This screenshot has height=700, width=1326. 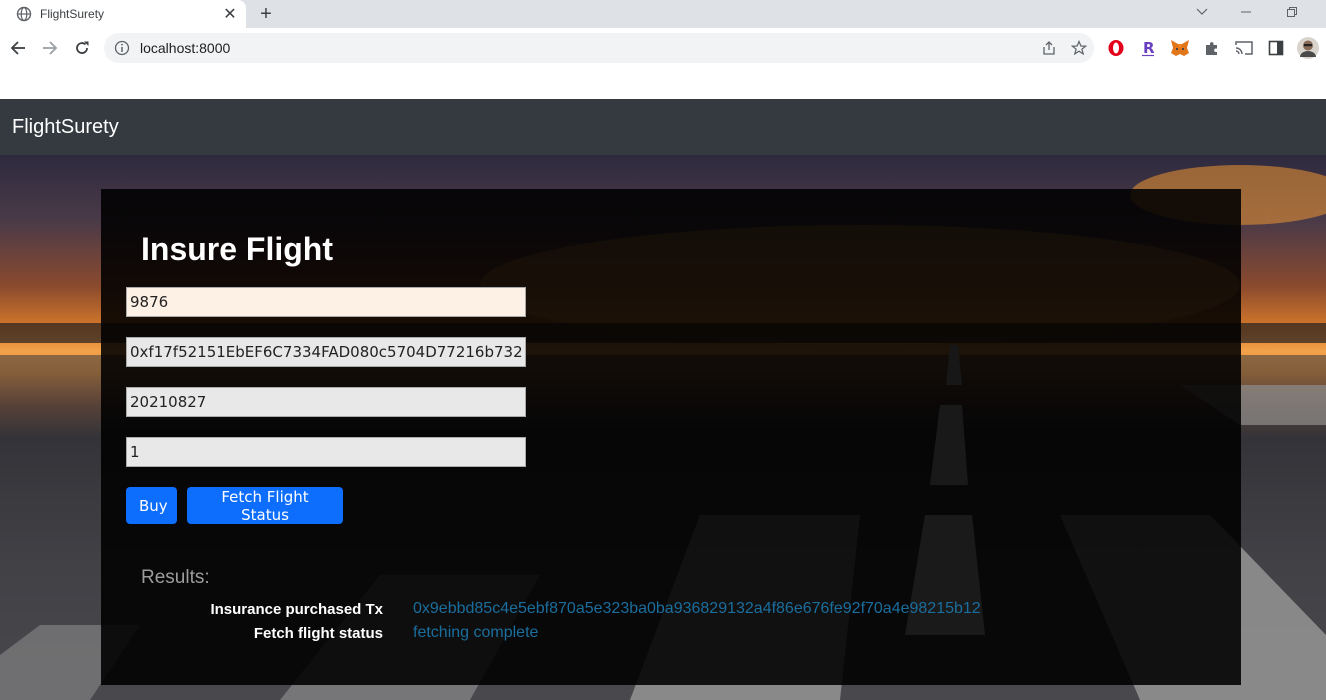 What do you see at coordinates (230, 14) in the screenshot?
I see `close-icon: ✕` at bounding box center [230, 14].